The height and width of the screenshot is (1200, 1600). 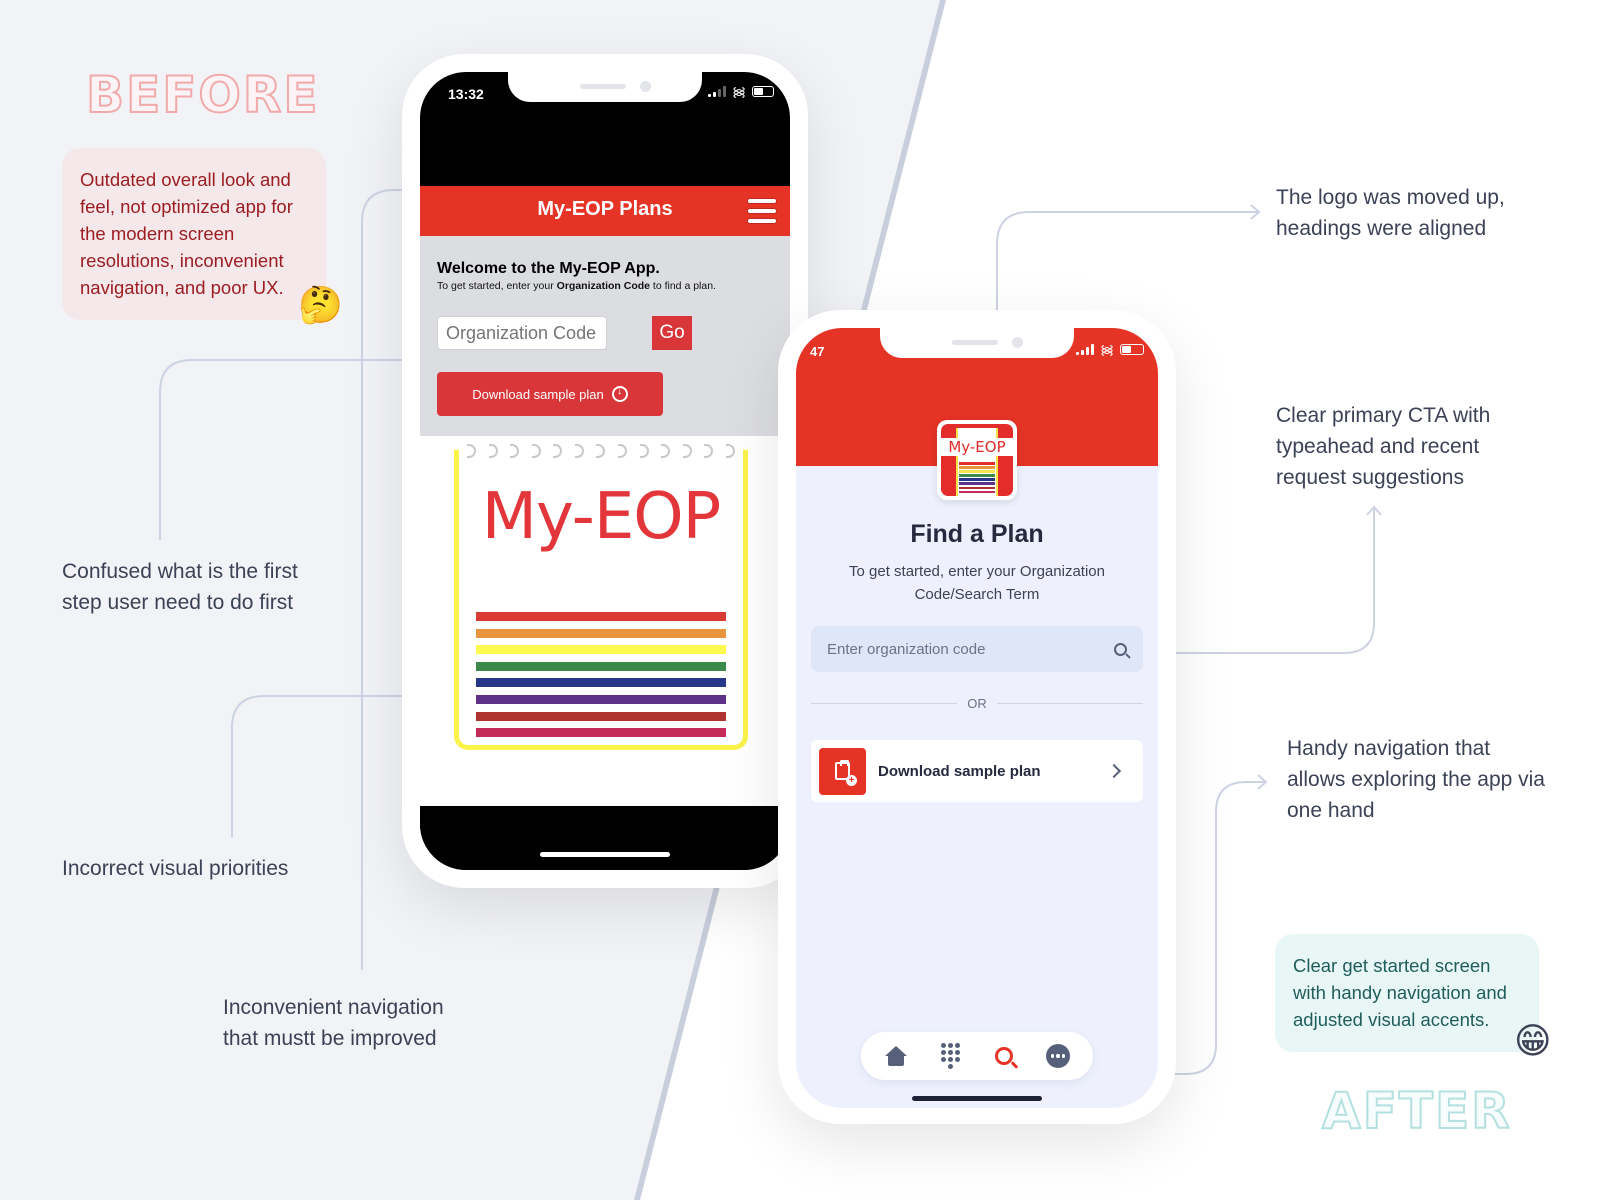 I want to click on organization-search-field, so click(x=977, y=649).